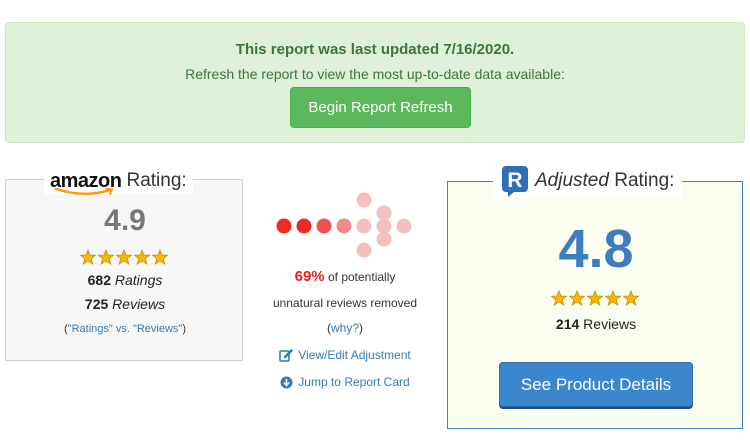 This screenshot has height=442, width=750. Describe the element at coordinates (99, 280) in the screenshot. I see `ratings-number: 682` at that location.